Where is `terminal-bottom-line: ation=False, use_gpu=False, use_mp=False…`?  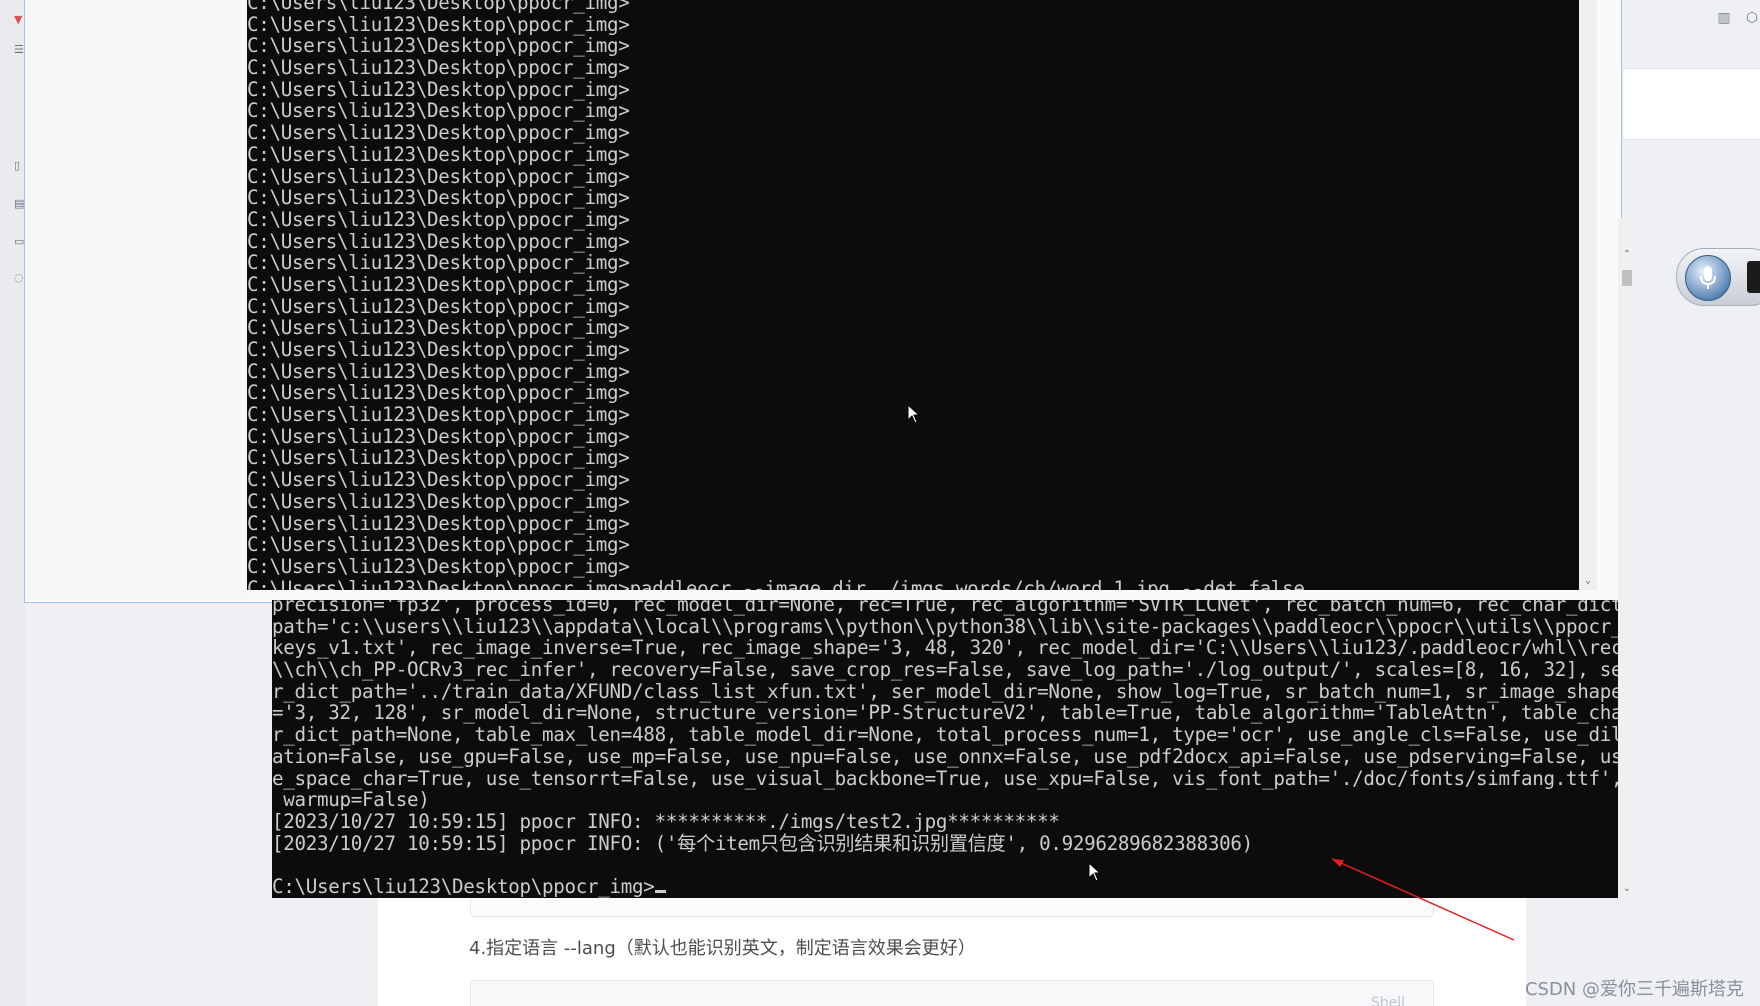
terminal-bottom-line: ation=False, use_gpu=False, use_mp=False… is located at coordinates (947, 756).